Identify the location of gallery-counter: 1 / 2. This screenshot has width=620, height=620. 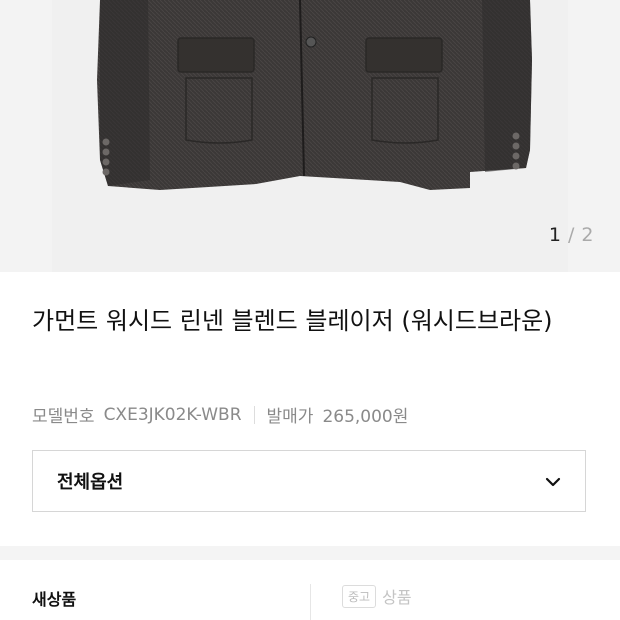
(571, 235).